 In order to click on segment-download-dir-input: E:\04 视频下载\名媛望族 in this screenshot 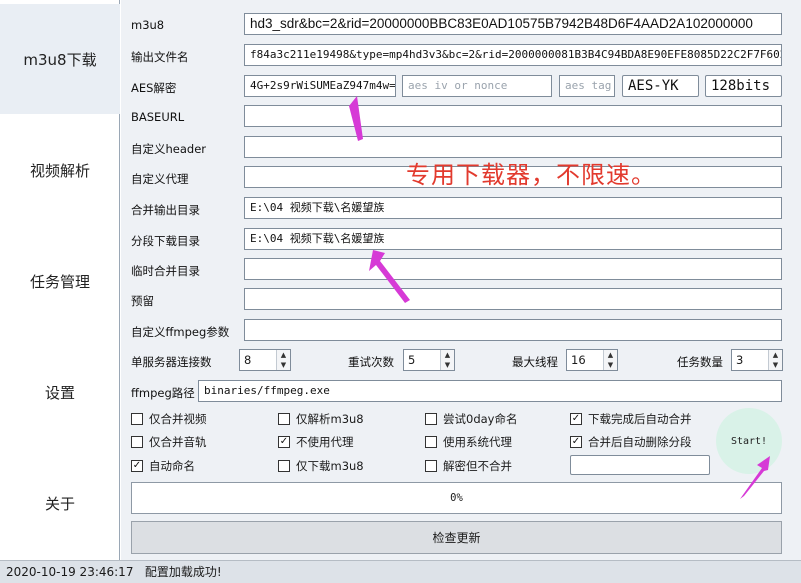, I will do `click(513, 239)`.